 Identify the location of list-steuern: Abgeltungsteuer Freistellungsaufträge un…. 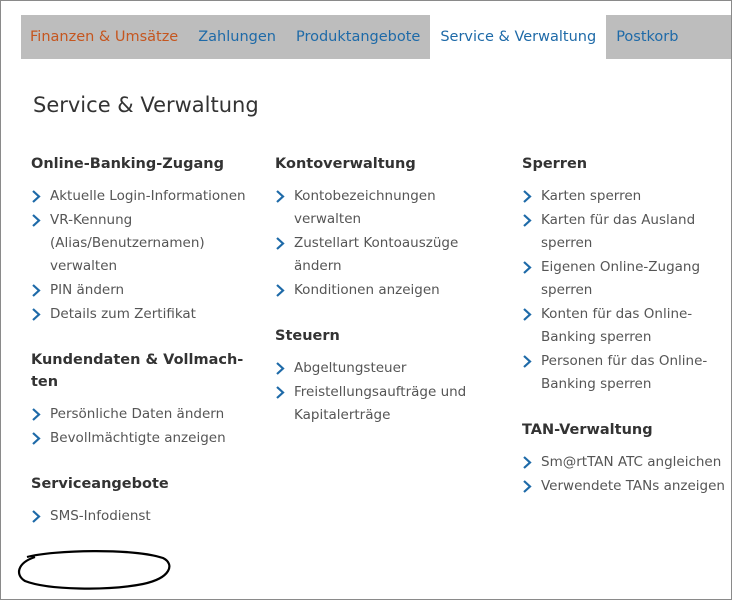
(390, 392).